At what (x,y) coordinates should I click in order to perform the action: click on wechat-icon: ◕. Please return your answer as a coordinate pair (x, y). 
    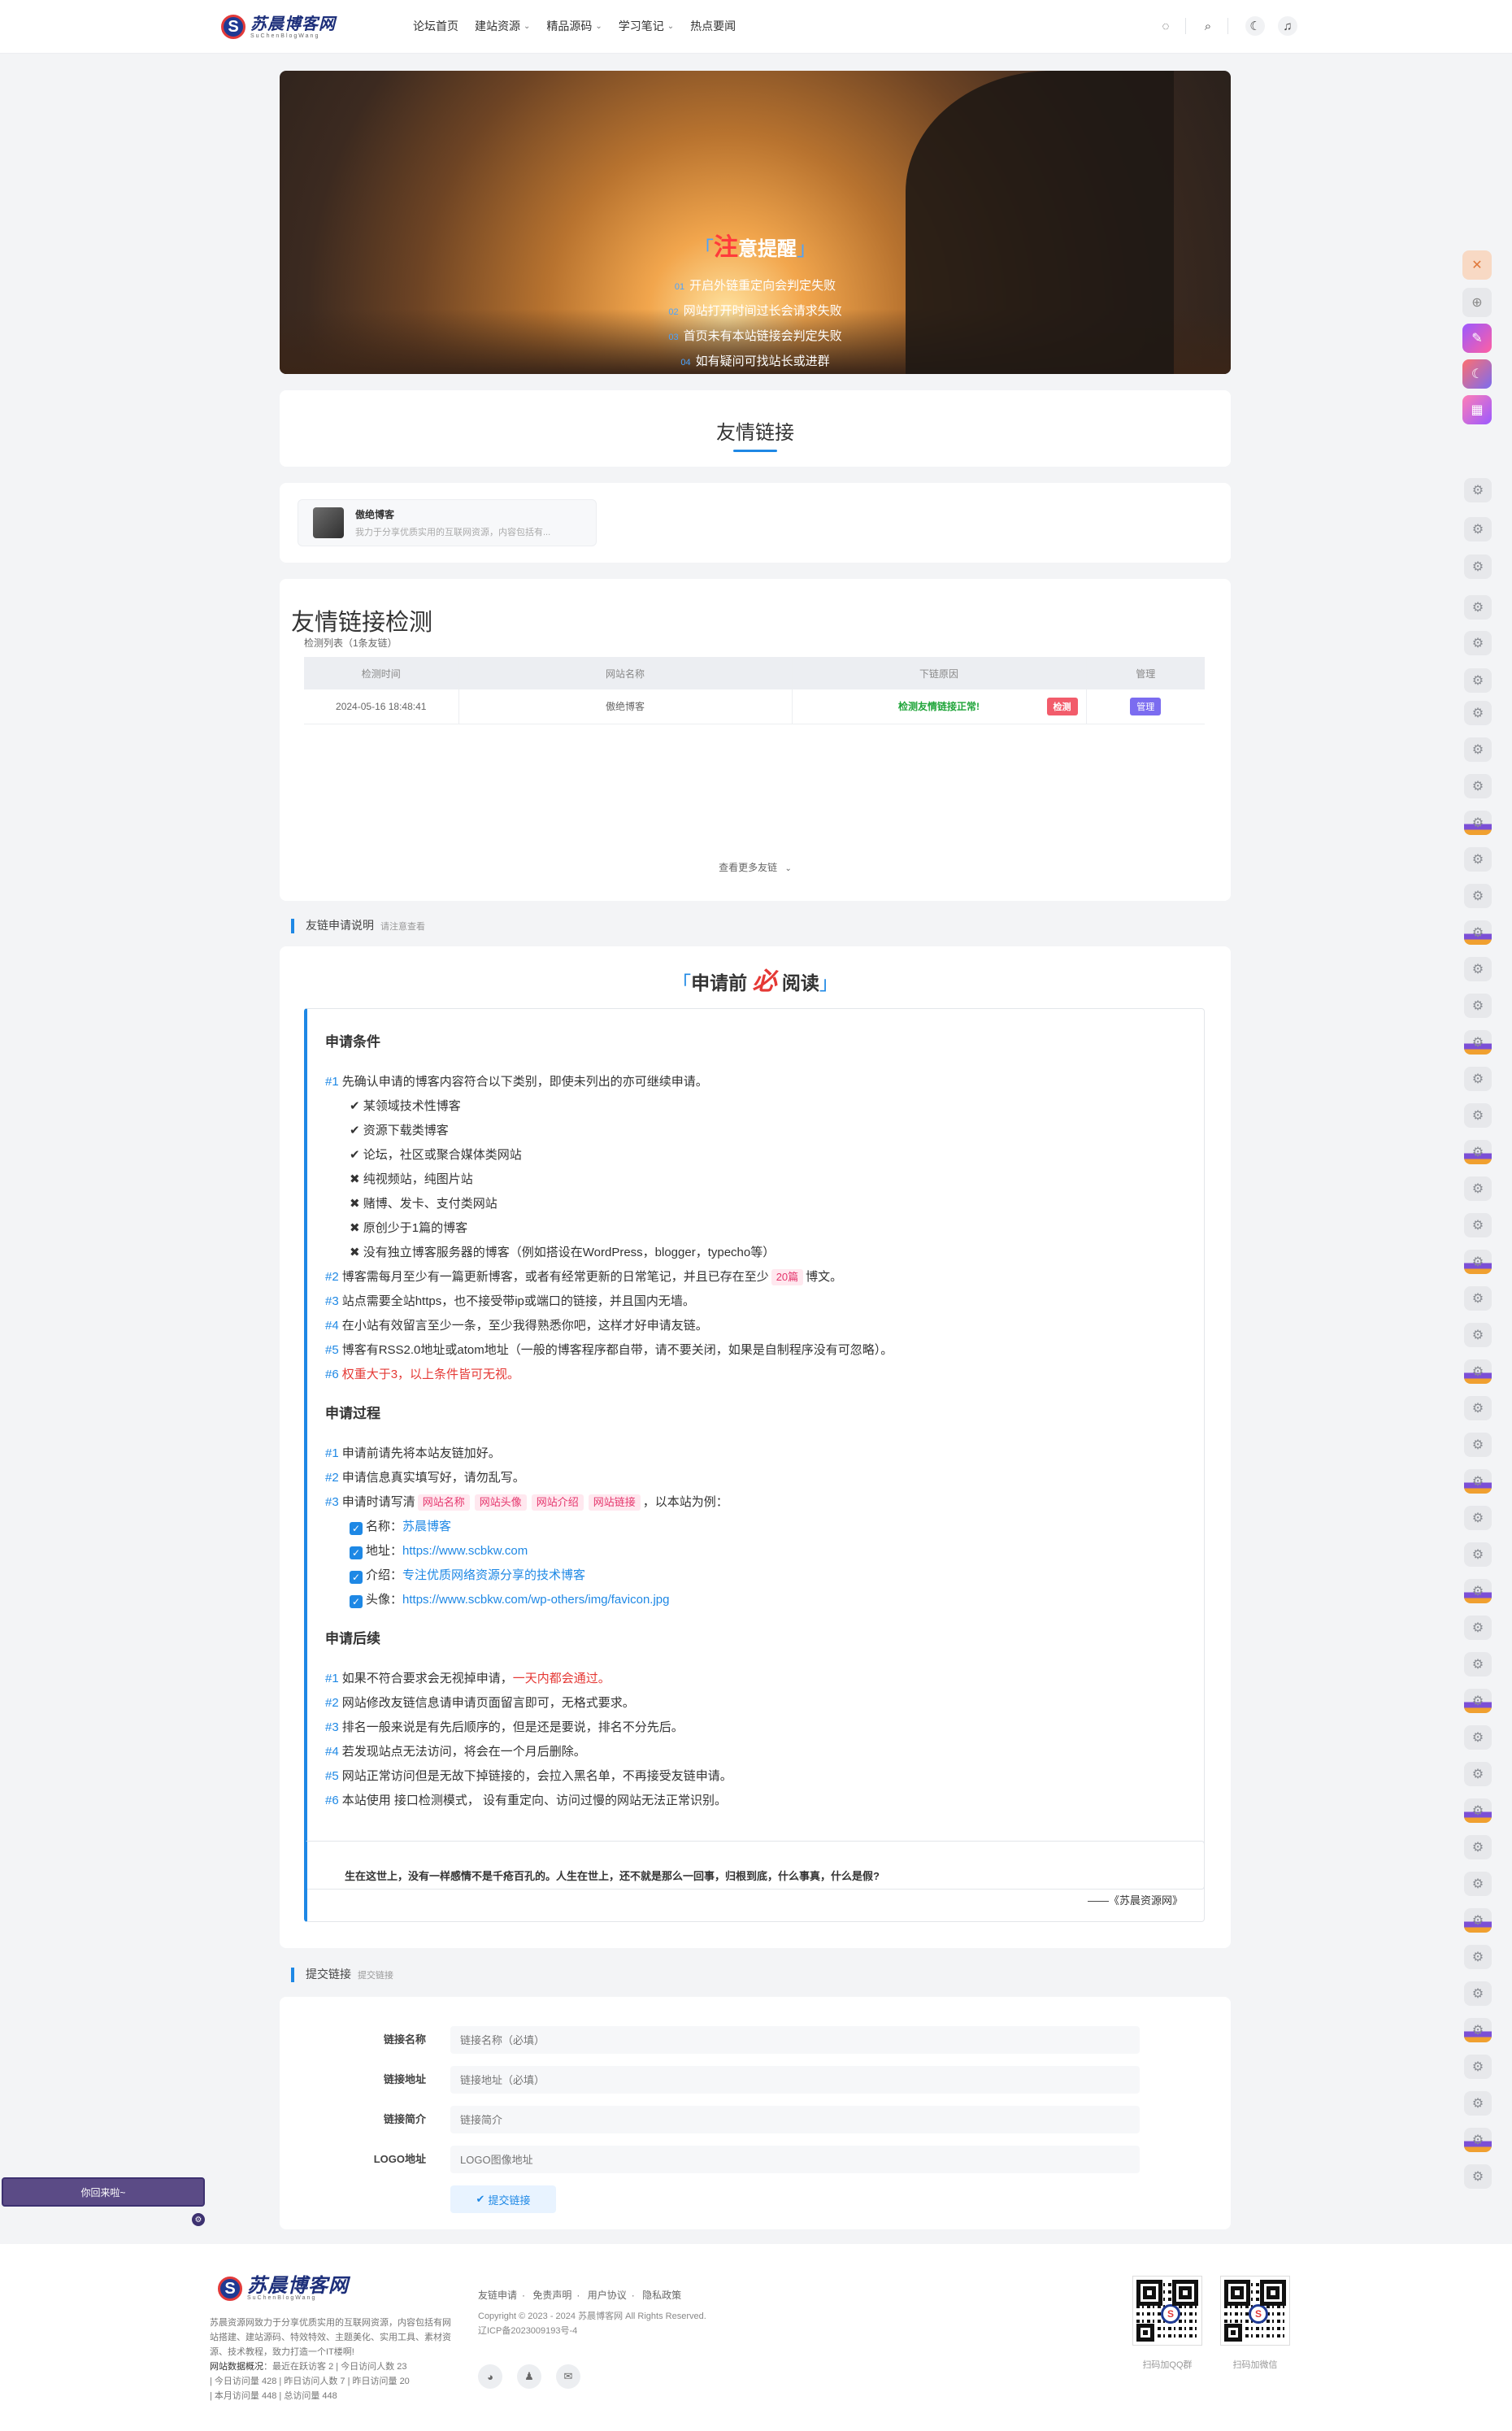
    Looking at the image, I should click on (490, 2376).